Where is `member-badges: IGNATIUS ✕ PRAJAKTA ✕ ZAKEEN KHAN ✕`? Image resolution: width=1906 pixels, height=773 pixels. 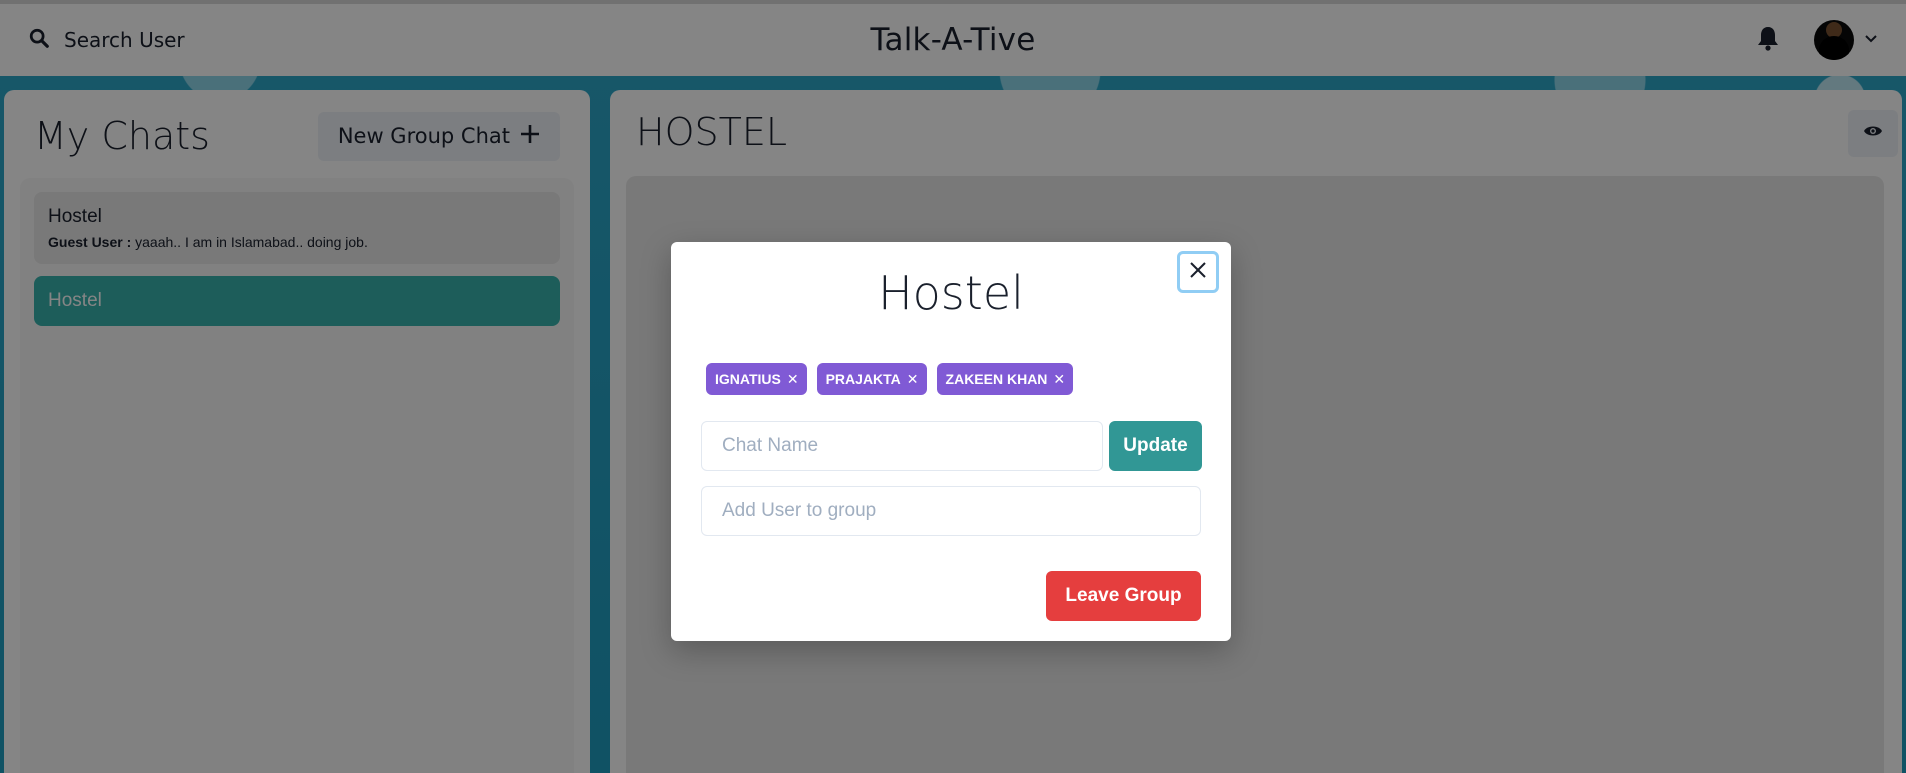 member-badges: IGNATIUS ✕ PRAJAKTA ✕ ZAKEEN KHAN ✕ is located at coordinates (890, 379).